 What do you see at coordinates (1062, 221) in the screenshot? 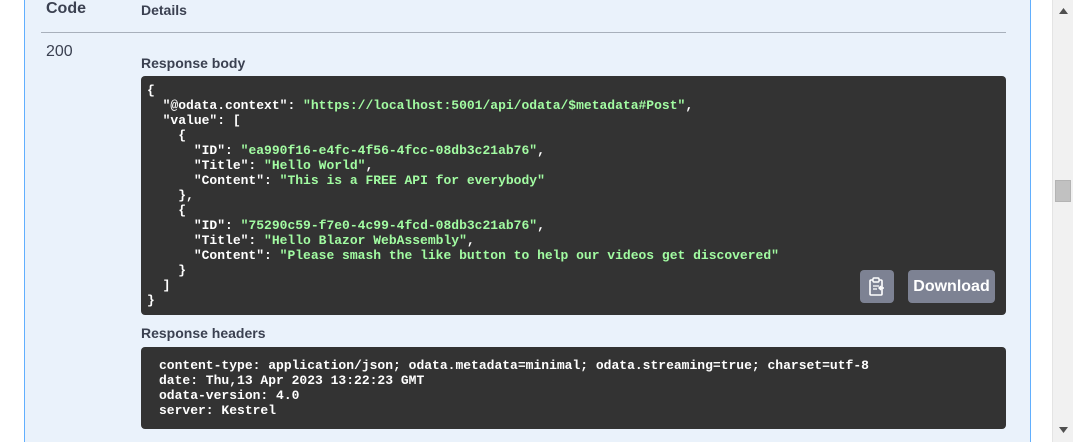
I see `vertical-scrollbar` at bounding box center [1062, 221].